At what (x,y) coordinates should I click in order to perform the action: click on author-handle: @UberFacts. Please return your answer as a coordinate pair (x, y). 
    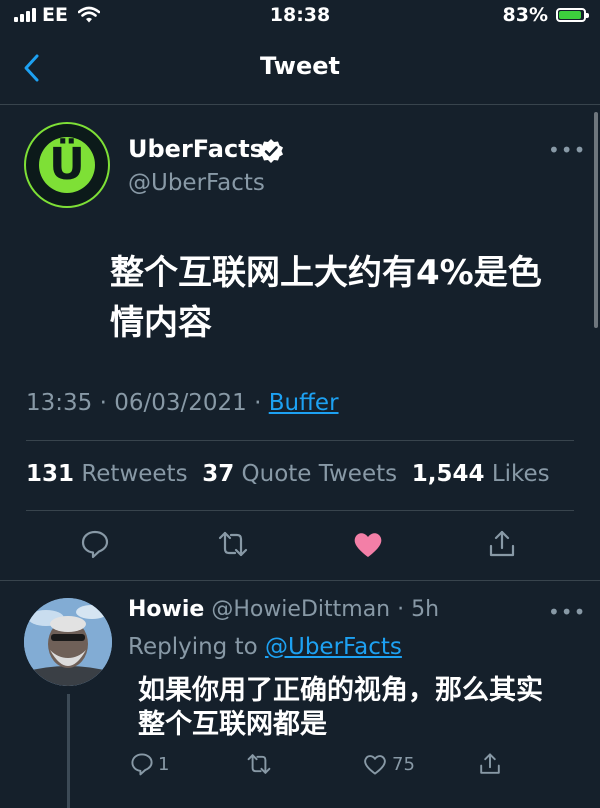
    Looking at the image, I should click on (196, 183).